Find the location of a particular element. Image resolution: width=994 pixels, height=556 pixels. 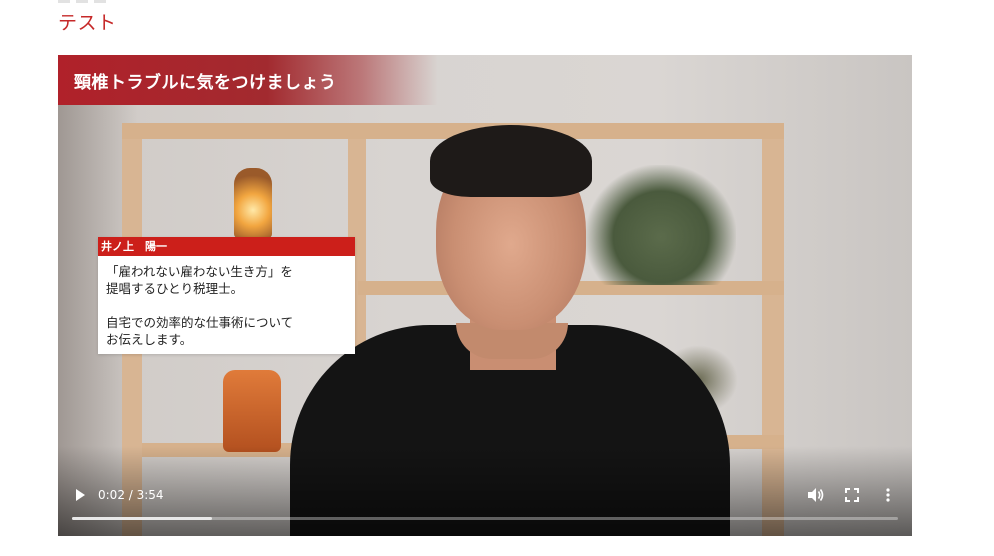

video-title-text: 頸椎トラブルに気をつけましょう is located at coordinates (205, 82).